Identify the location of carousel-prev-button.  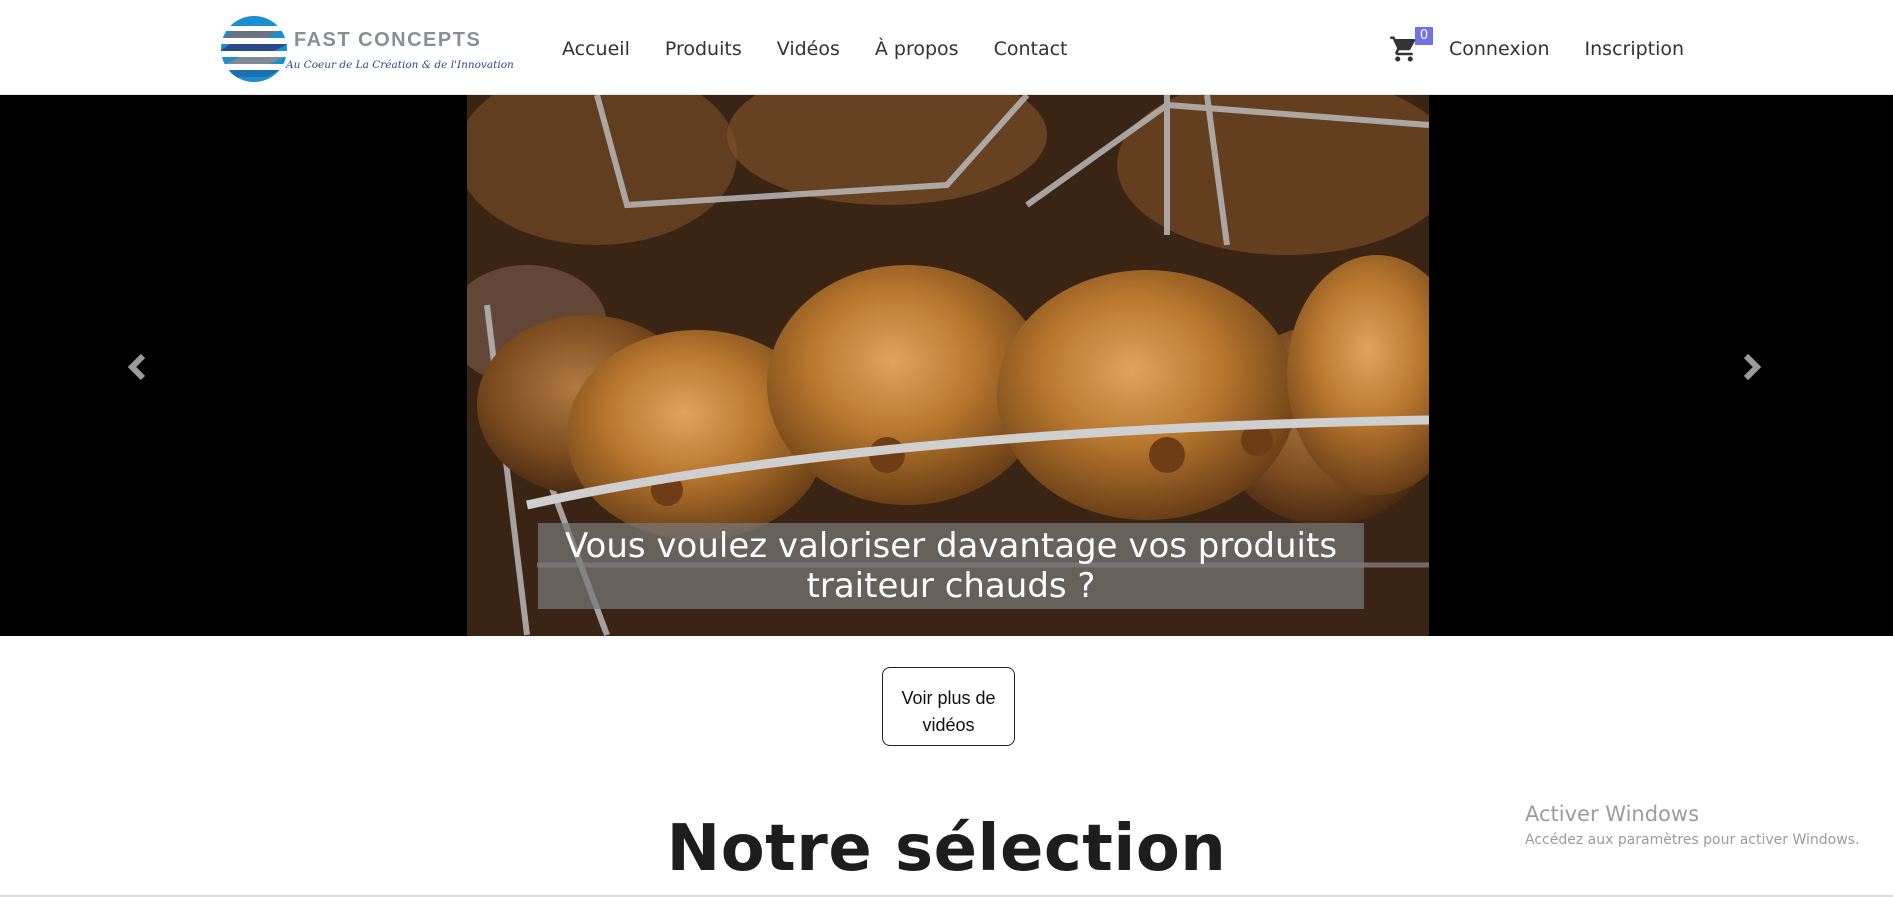
(138, 367).